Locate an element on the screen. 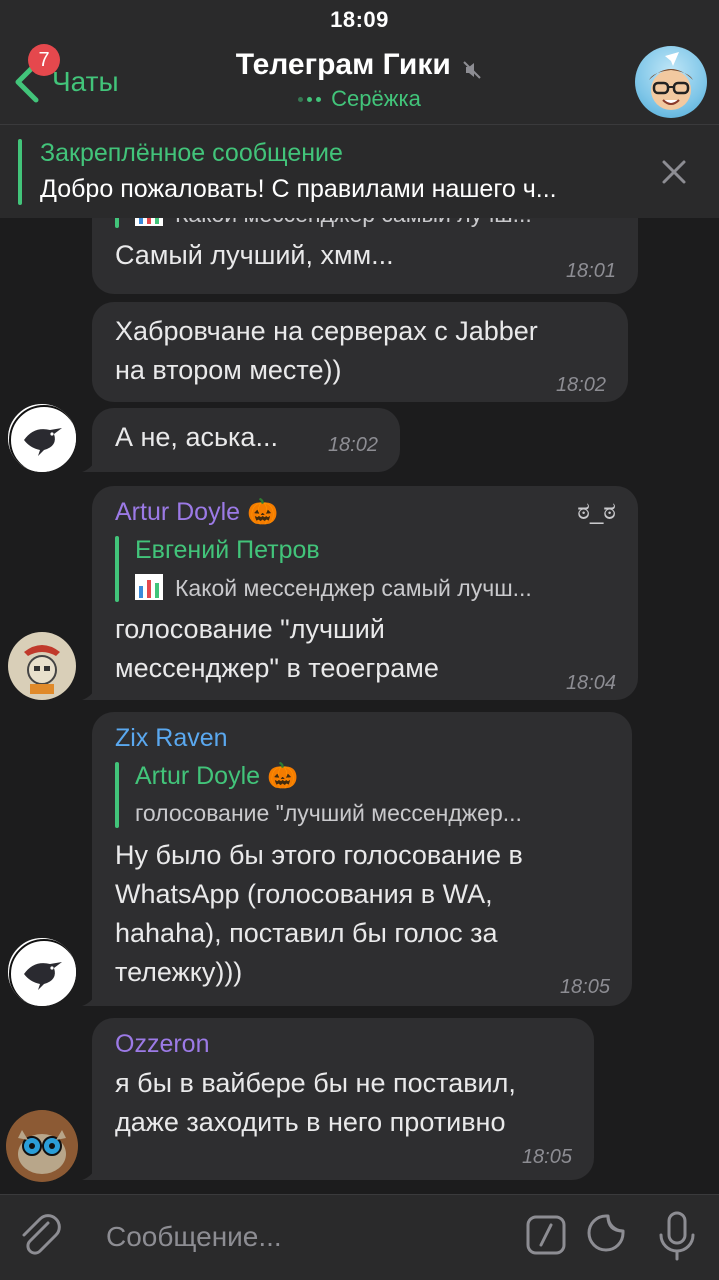  artur-avatar-image is located at coordinates (42, 666).